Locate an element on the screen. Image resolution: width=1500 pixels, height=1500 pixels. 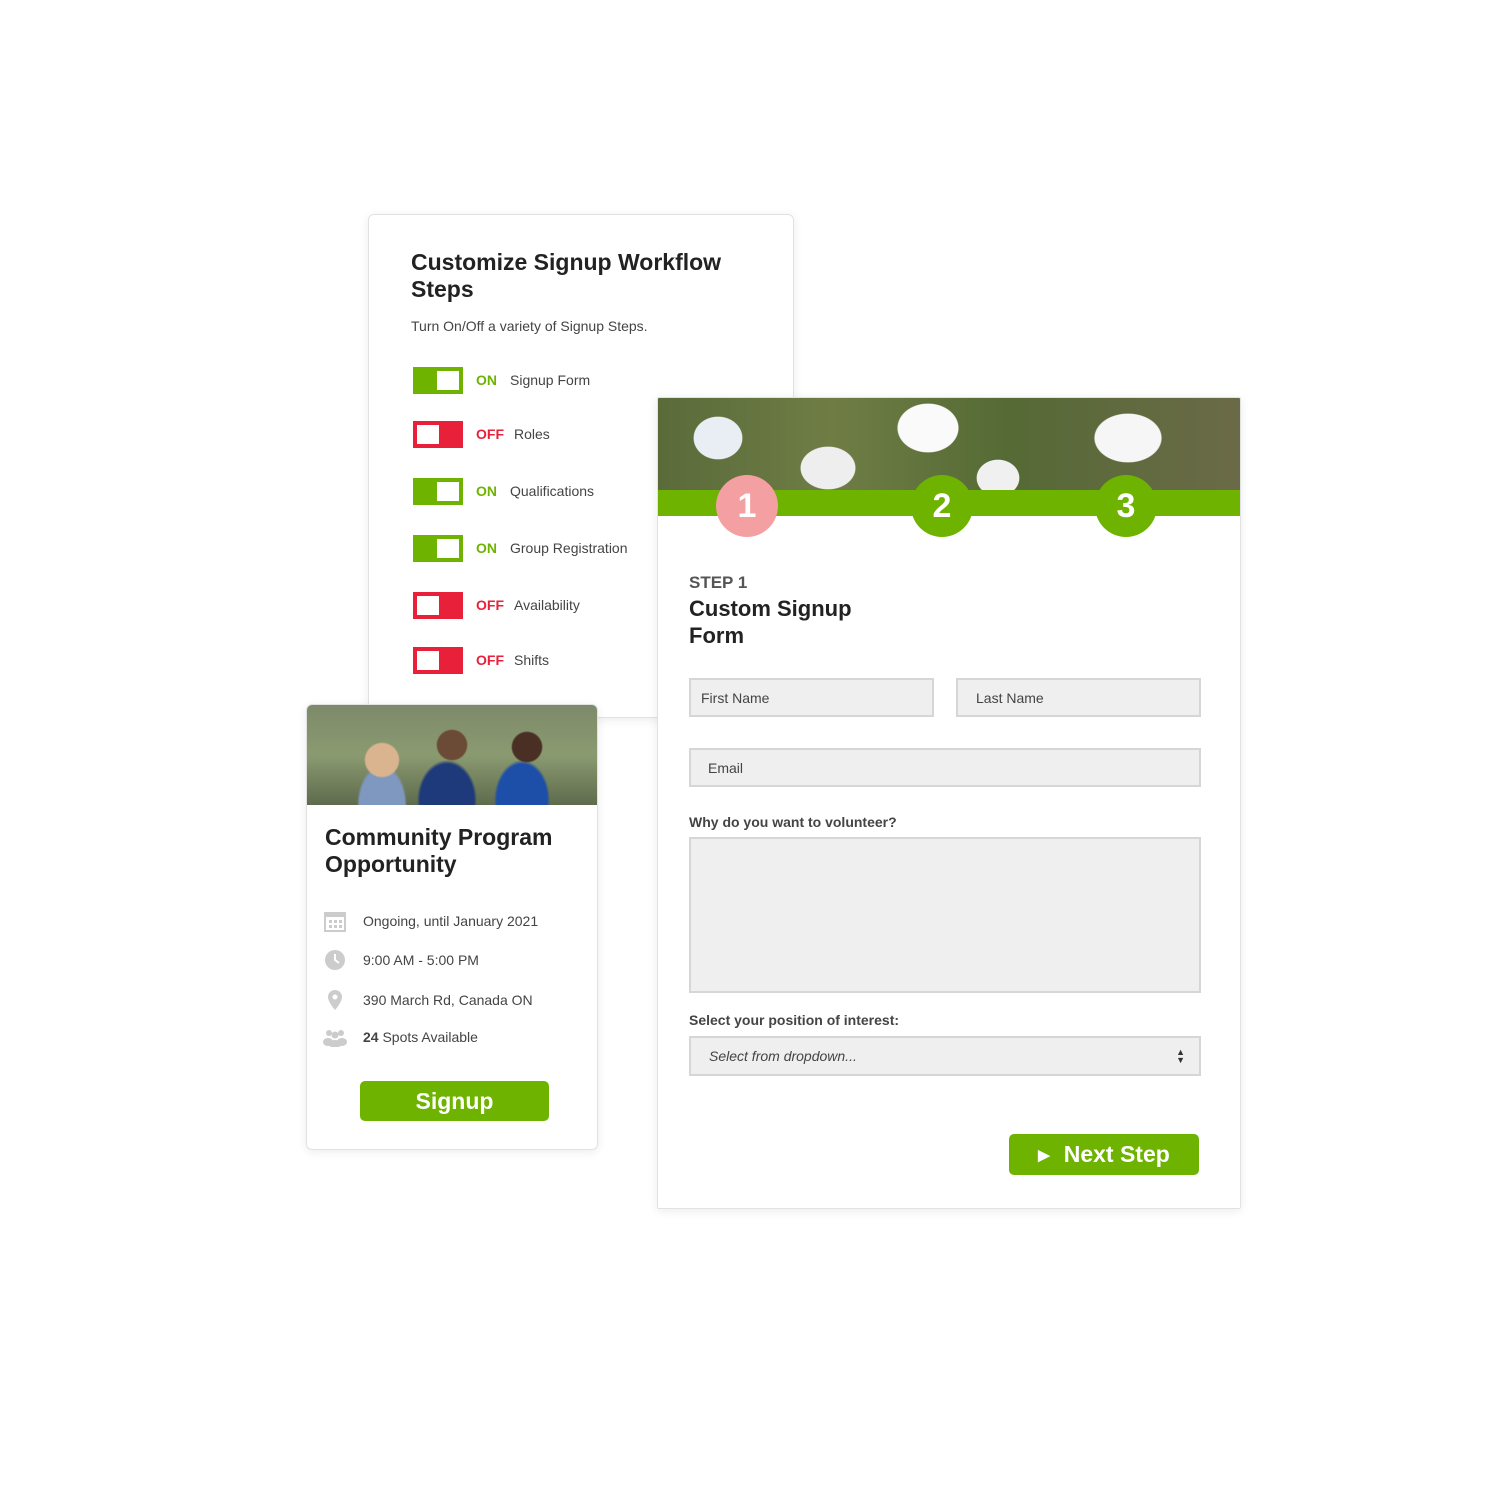
next-step-button: ▶ Next Step is located at coordinates (1104, 1154).